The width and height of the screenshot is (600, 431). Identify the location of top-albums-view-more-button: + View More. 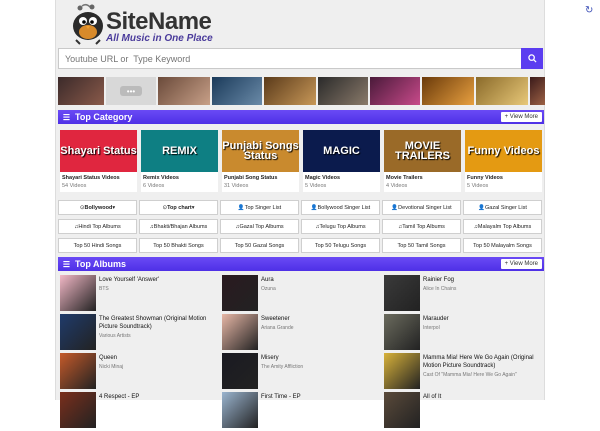
(521, 264).